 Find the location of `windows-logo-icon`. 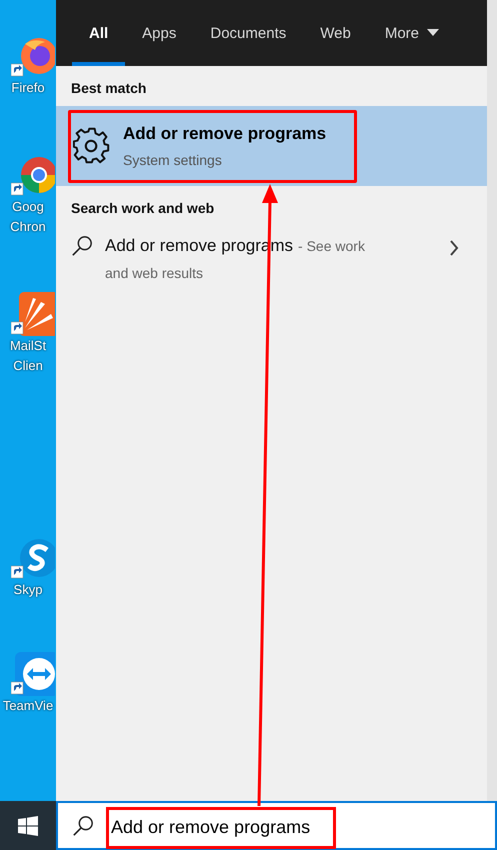

windows-logo-icon is located at coordinates (28, 826).